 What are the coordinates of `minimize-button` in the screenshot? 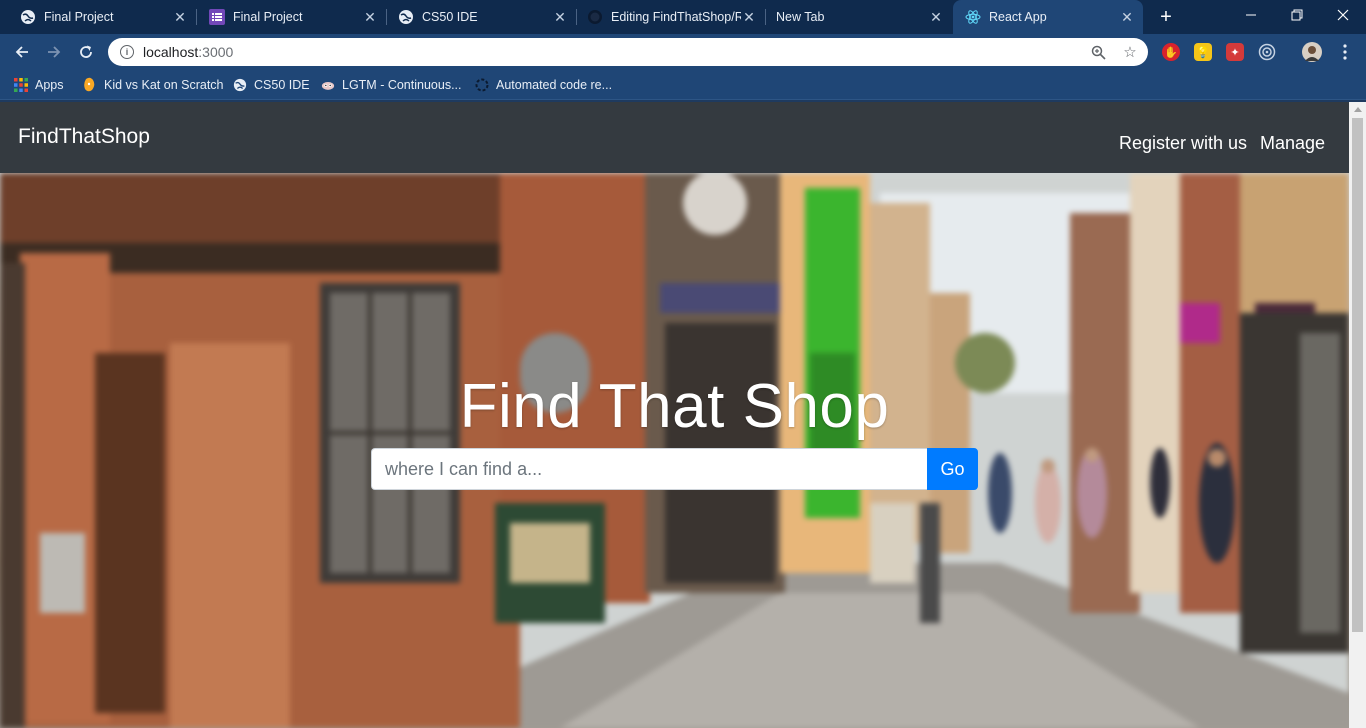 It's located at (1251, 15).